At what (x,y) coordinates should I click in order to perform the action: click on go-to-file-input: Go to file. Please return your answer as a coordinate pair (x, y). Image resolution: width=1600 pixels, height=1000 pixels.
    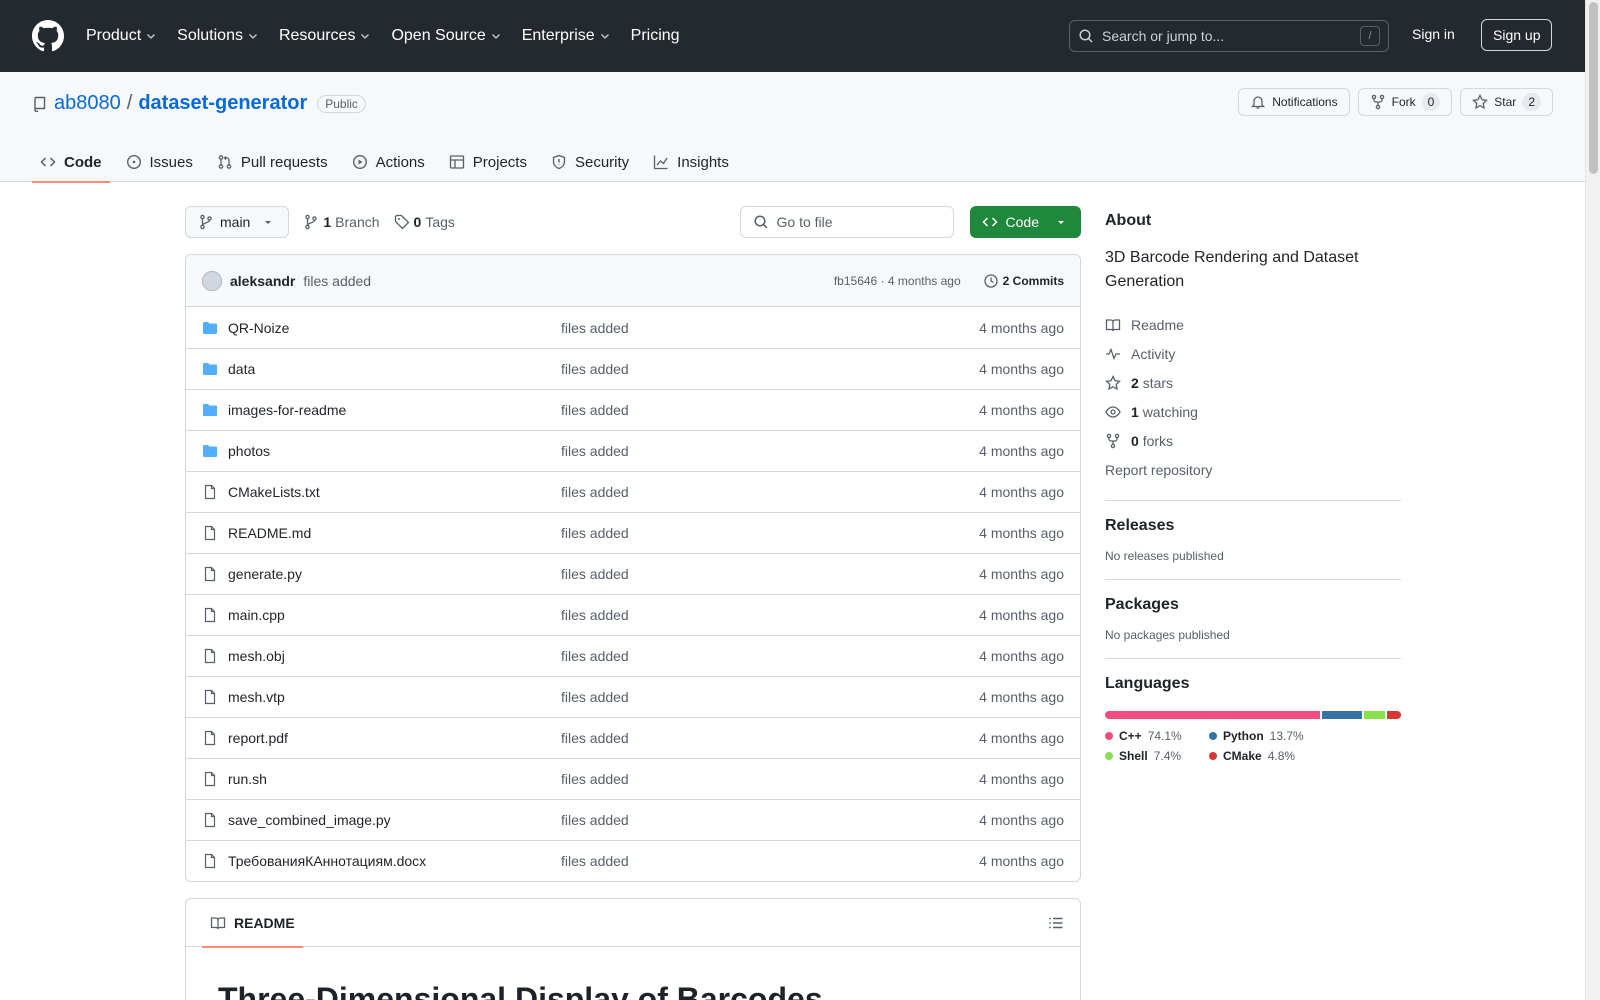
    Looking at the image, I should click on (846, 222).